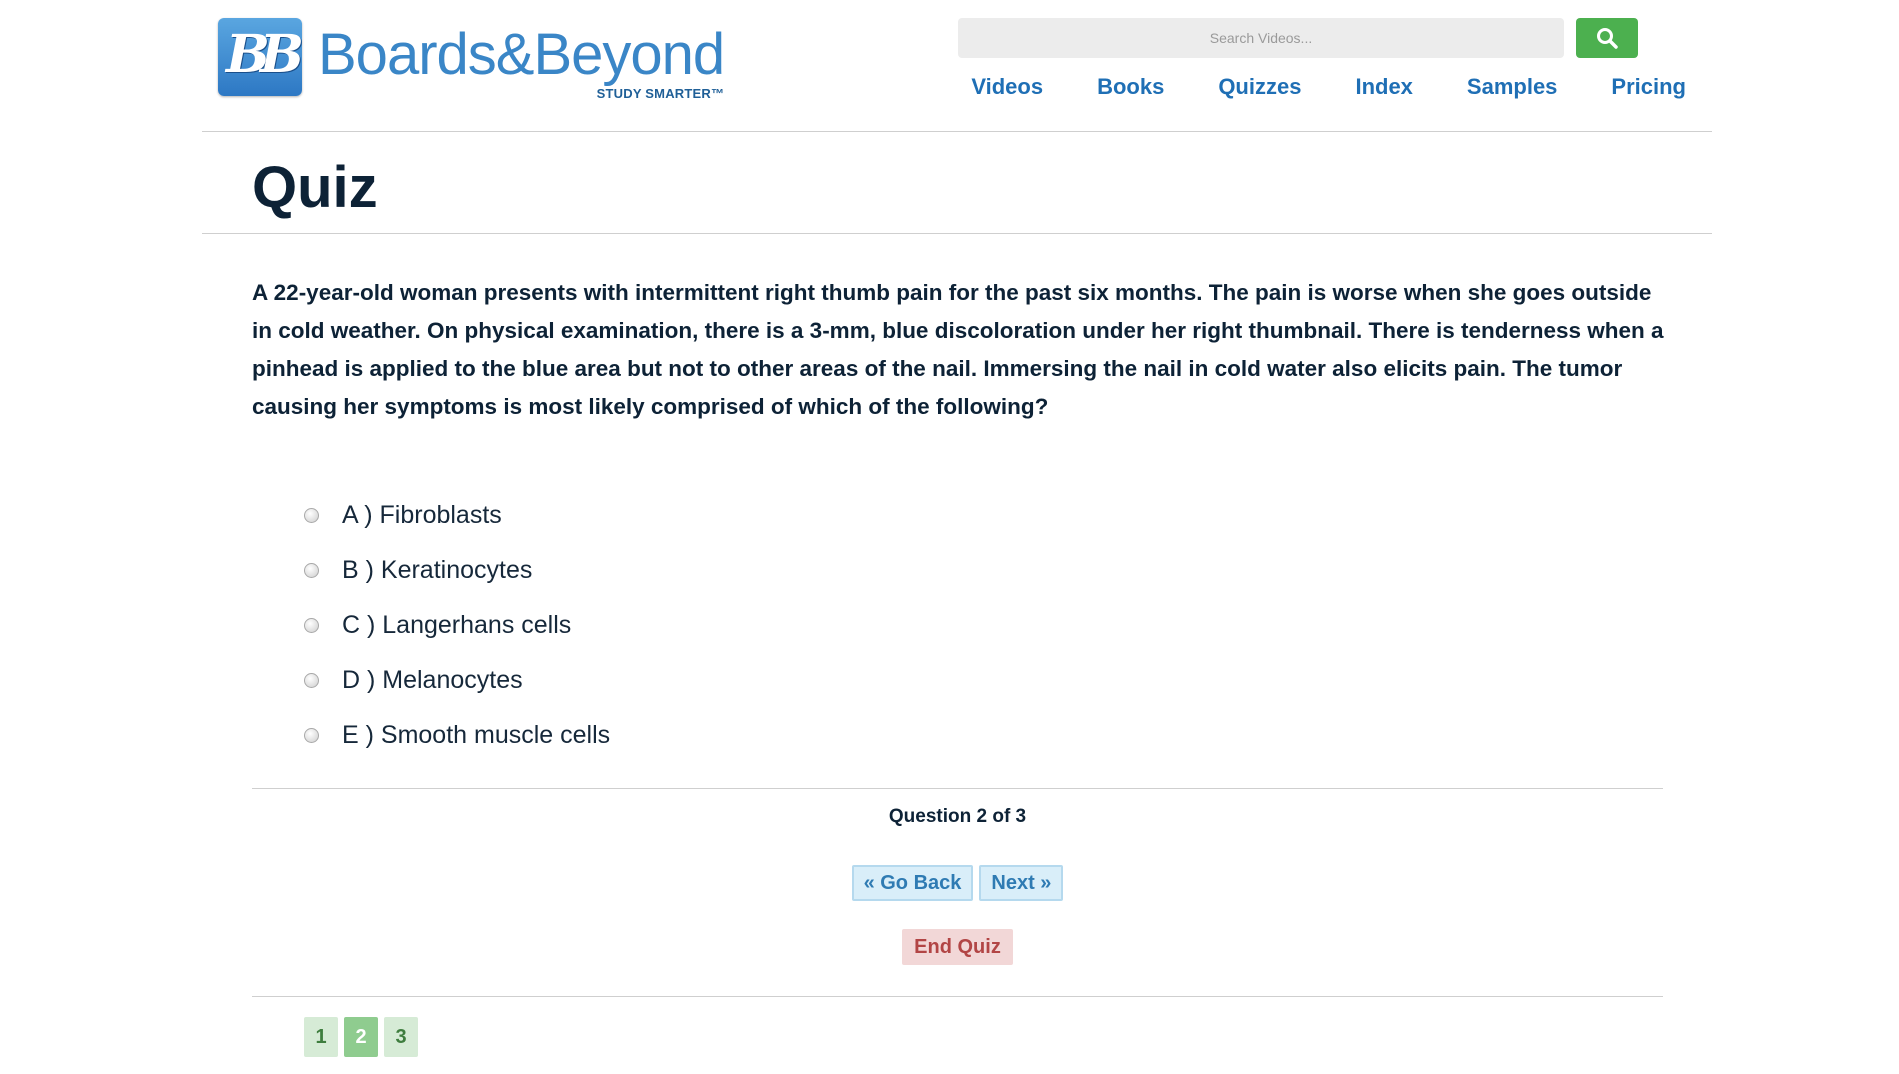  What do you see at coordinates (1021, 883) in the screenshot?
I see `next-button: Next »` at bounding box center [1021, 883].